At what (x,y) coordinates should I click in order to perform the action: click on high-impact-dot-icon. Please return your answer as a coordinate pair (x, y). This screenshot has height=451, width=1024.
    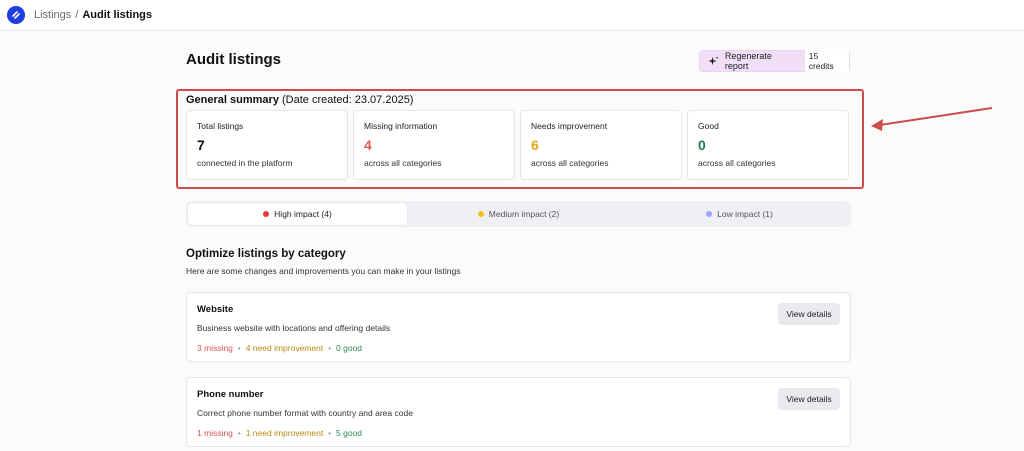
    Looking at the image, I should click on (266, 214).